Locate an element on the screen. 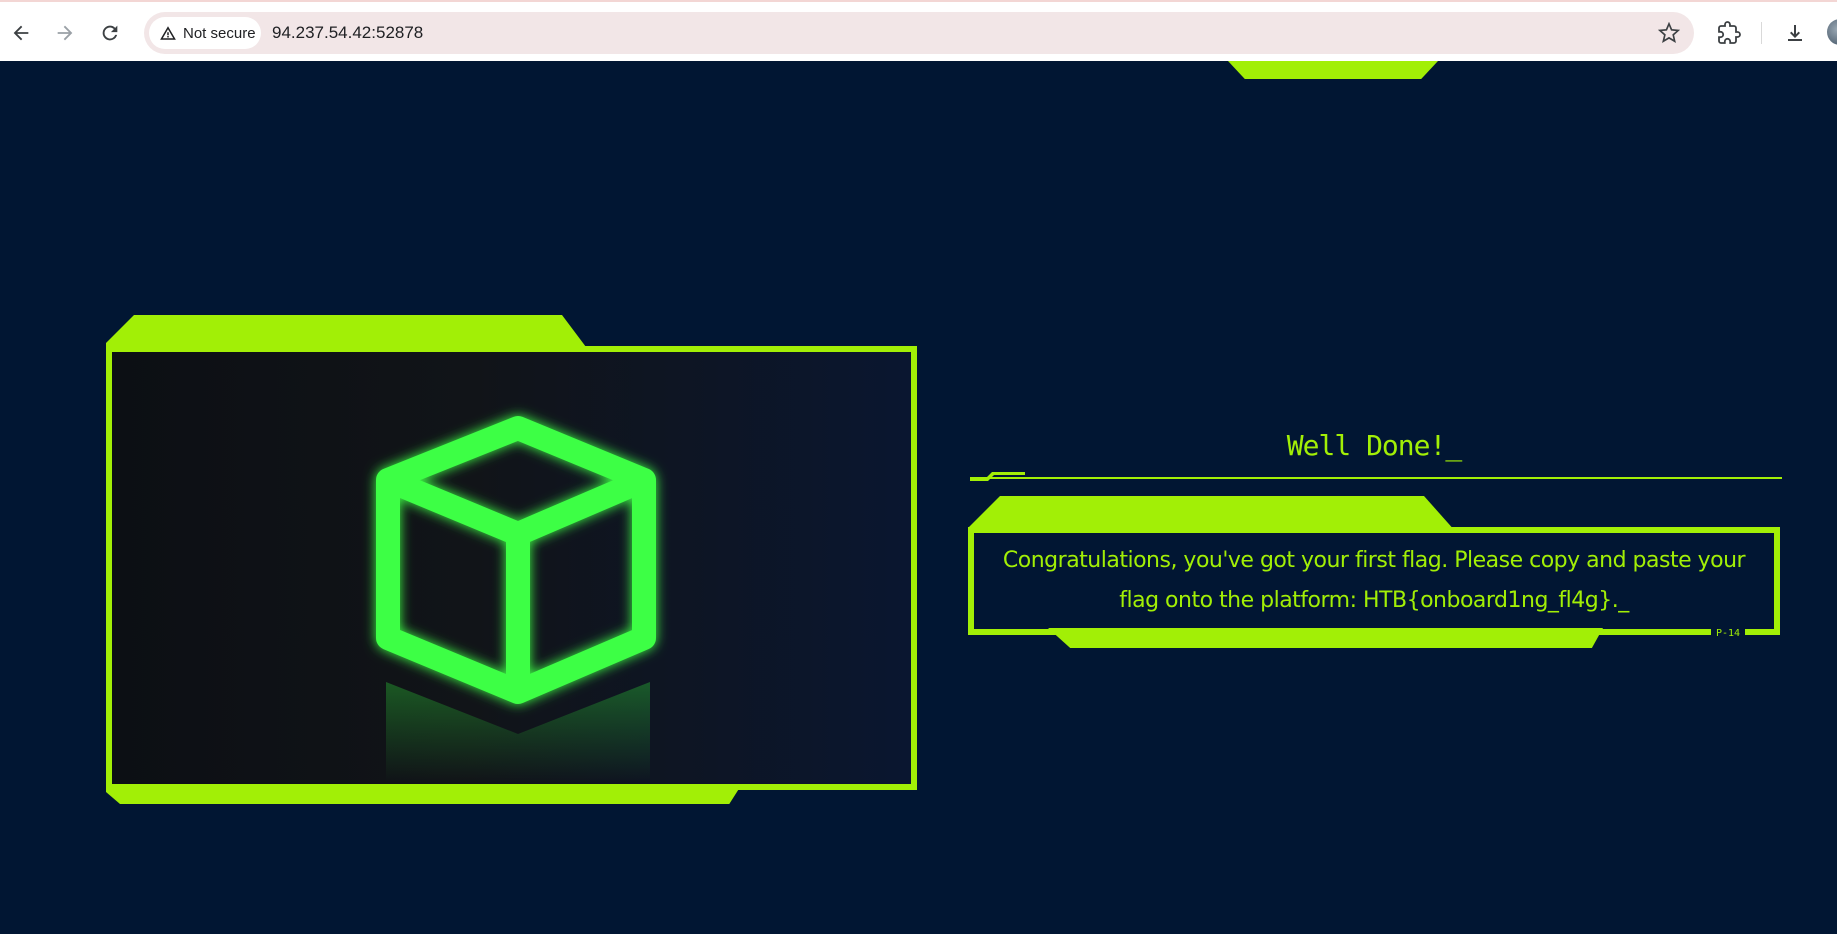 The height and width of the screenshot is (934, 1837). download-icon is located at coordinates (1795, 33).